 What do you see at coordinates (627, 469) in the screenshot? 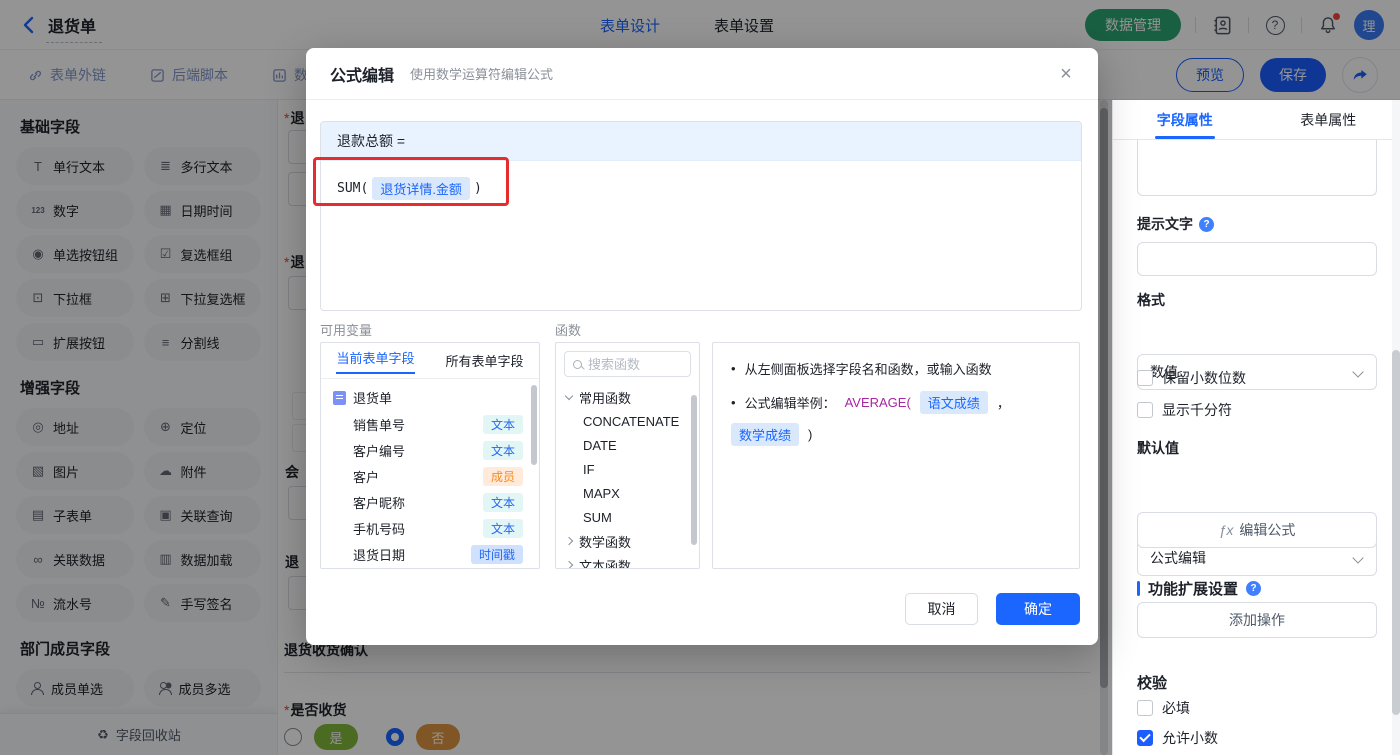
I see `function-item: IF` at bounding box center [627, 469].